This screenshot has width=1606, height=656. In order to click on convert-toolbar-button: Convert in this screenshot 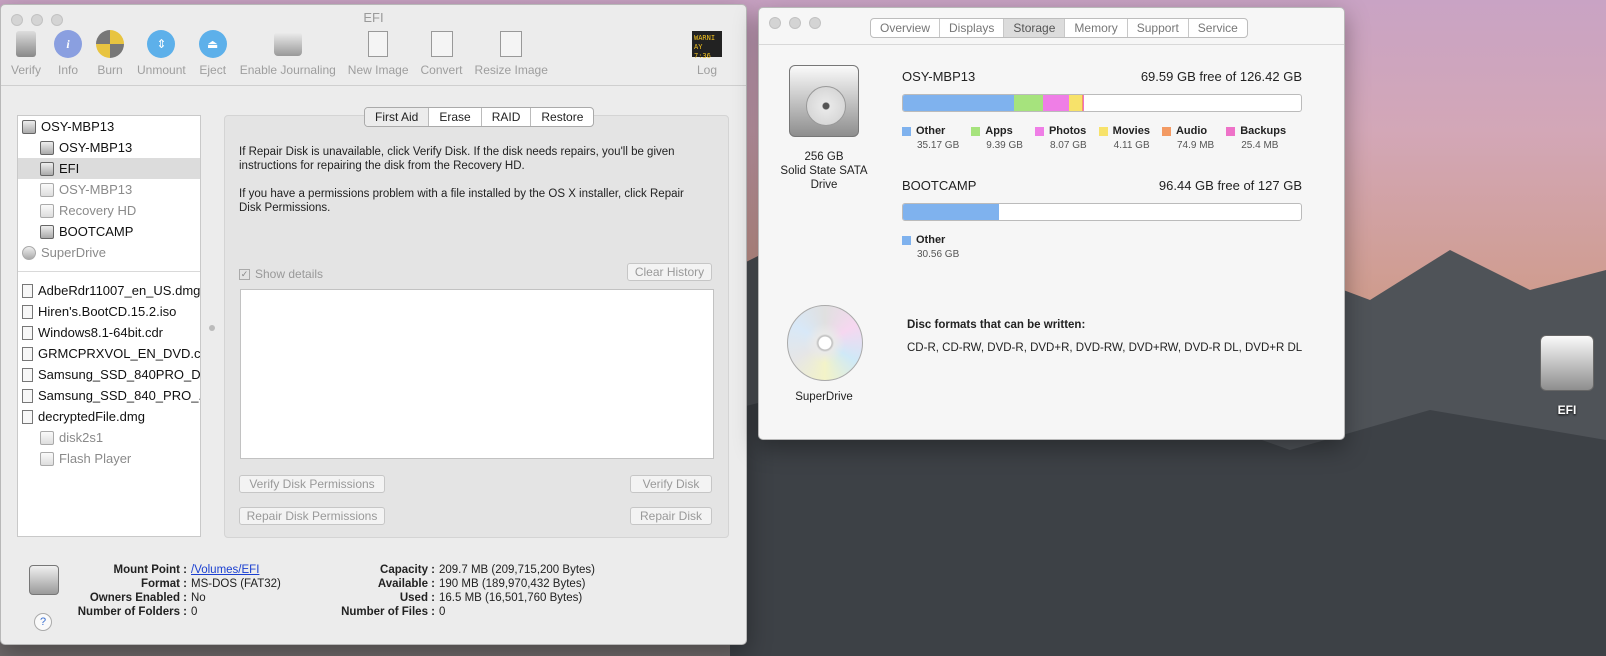, I will do `click(442, 57)`.